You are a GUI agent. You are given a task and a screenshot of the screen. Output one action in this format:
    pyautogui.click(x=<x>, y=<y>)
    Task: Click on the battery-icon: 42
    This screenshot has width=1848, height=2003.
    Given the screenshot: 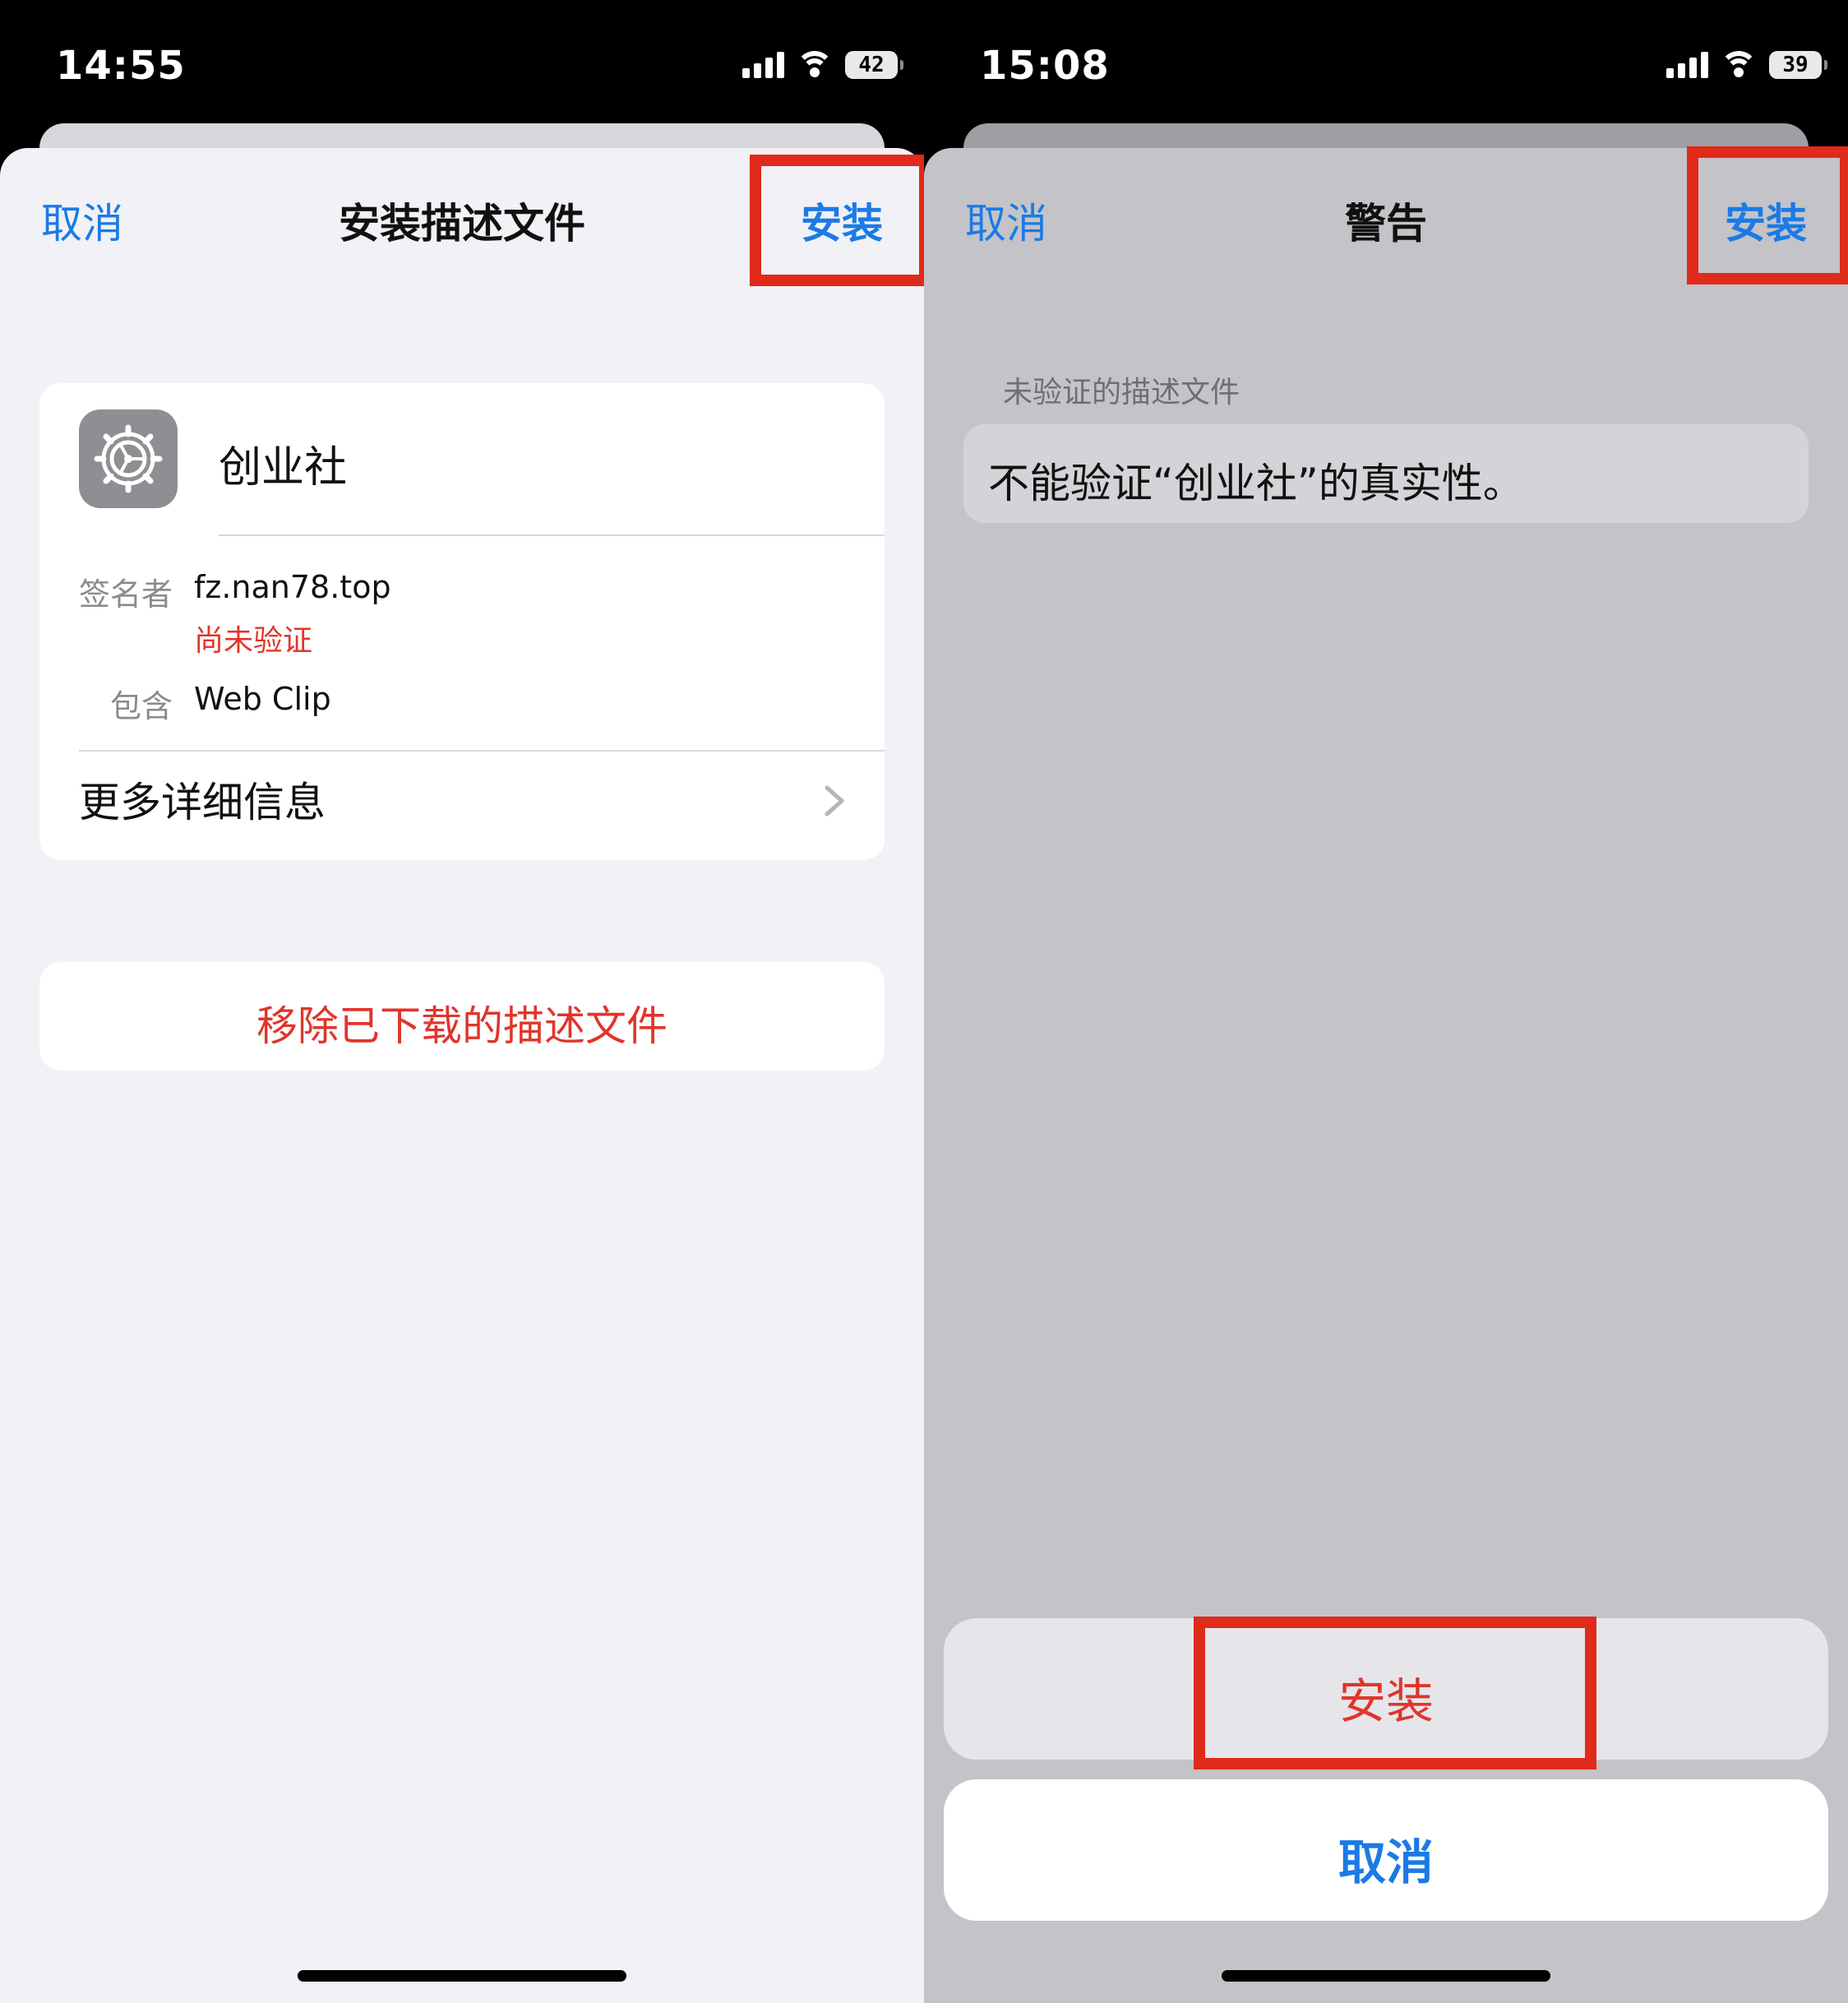 What is the action you would take?
    pyautogui.click(x=874, y=65)
    